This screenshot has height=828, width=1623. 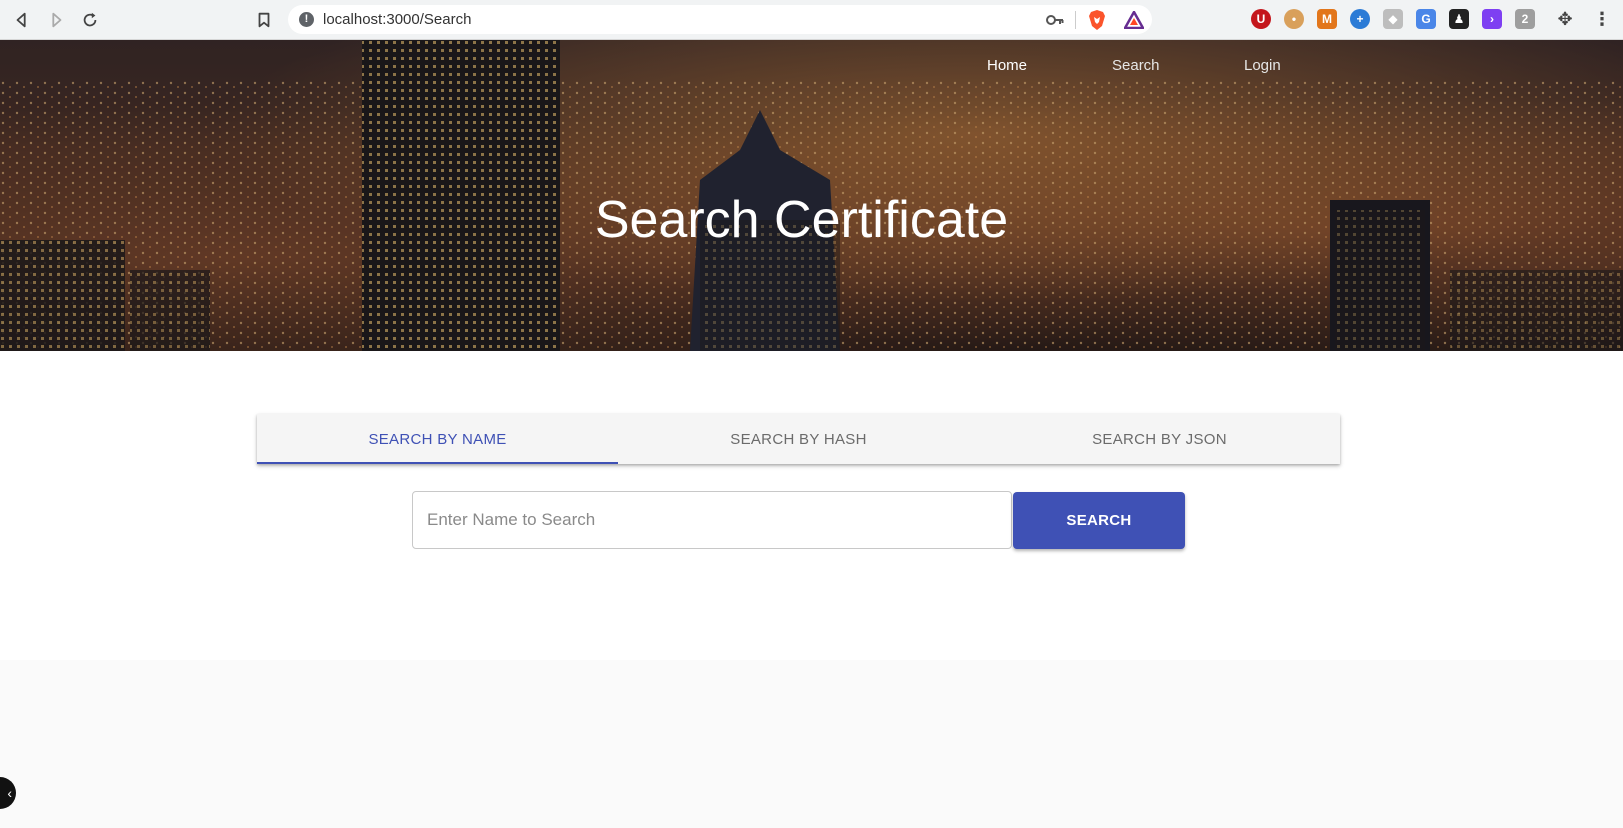 What do you see at coordinates (1426, 19) in the screenshot?
I see `google-translate-icon: G` at bounding box center [1426, 19].